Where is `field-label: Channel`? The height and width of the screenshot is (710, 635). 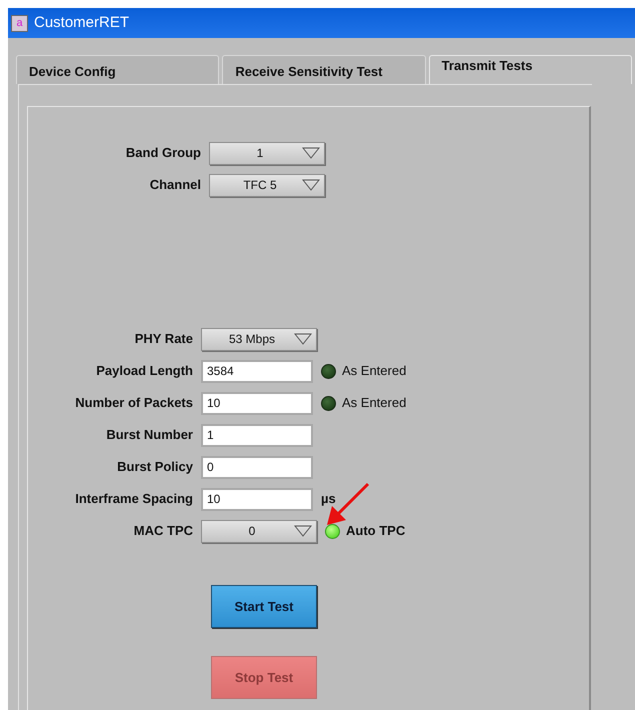 field-label: Channel is located at coordinates (175, 185).